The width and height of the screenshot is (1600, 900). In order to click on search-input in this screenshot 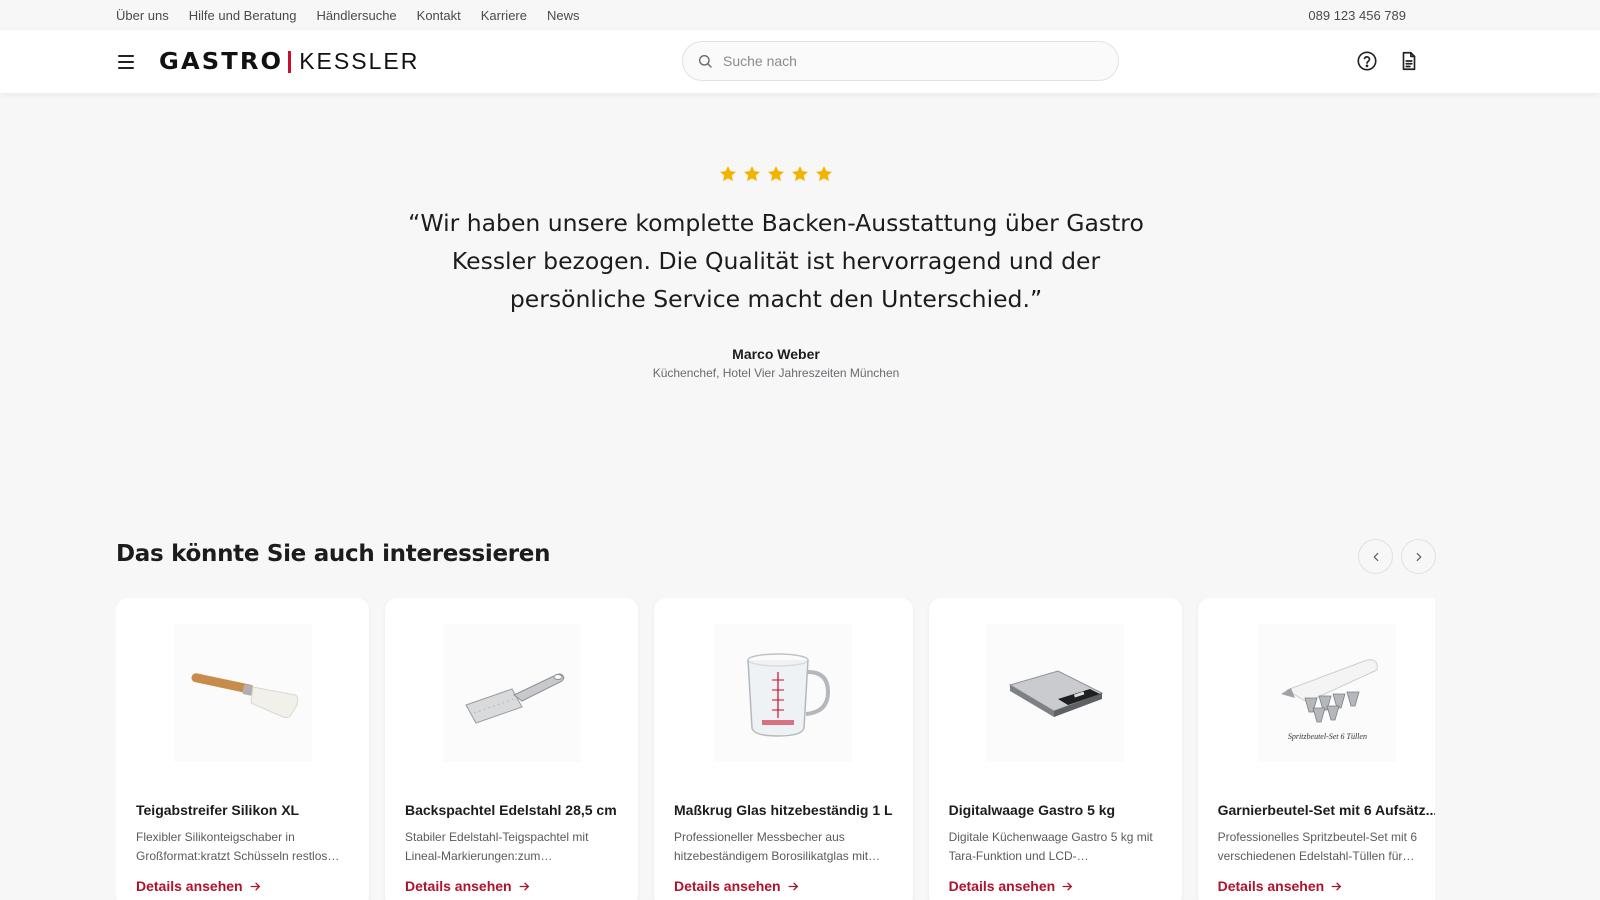, I will do `click(903, 61)`.